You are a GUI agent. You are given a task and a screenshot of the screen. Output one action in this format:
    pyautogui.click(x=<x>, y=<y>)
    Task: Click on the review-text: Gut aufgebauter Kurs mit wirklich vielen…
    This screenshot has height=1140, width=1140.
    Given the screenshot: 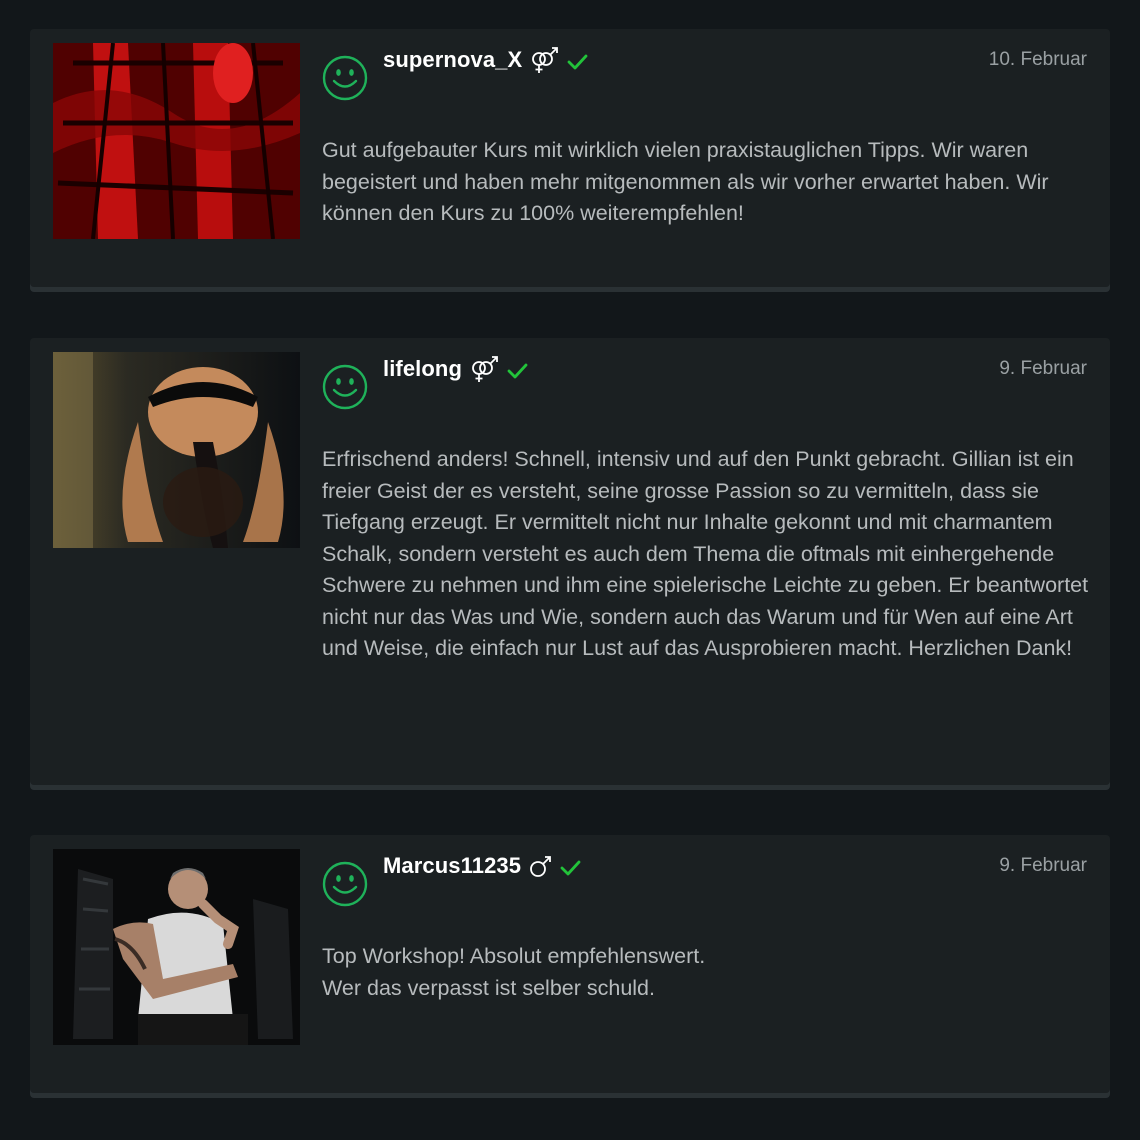 What is the action you would take?
    pyautogui.click(x=685, y=181)
    